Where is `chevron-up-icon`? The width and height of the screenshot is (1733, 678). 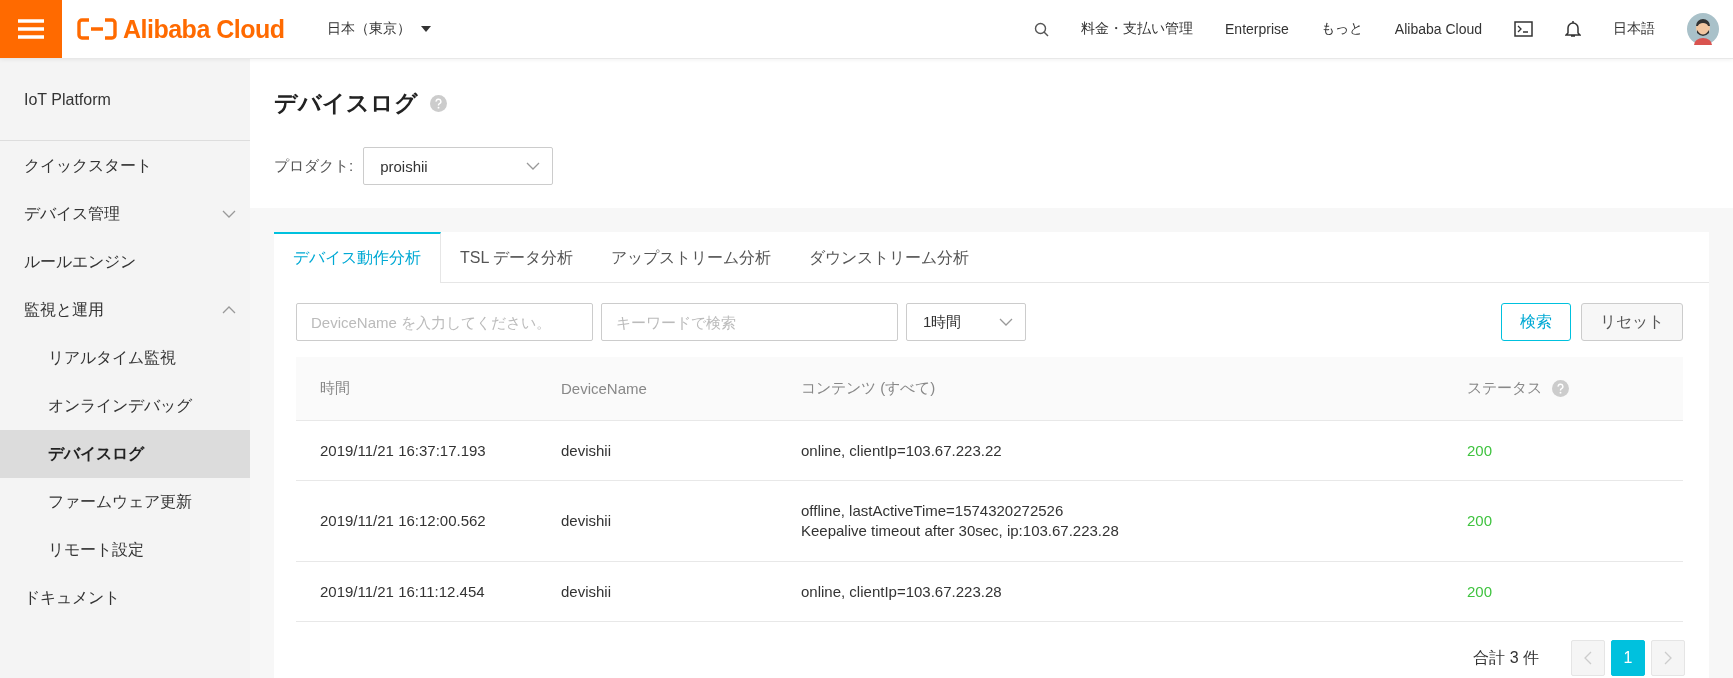
chevron-up-icon is located at coordinates (229, 310).